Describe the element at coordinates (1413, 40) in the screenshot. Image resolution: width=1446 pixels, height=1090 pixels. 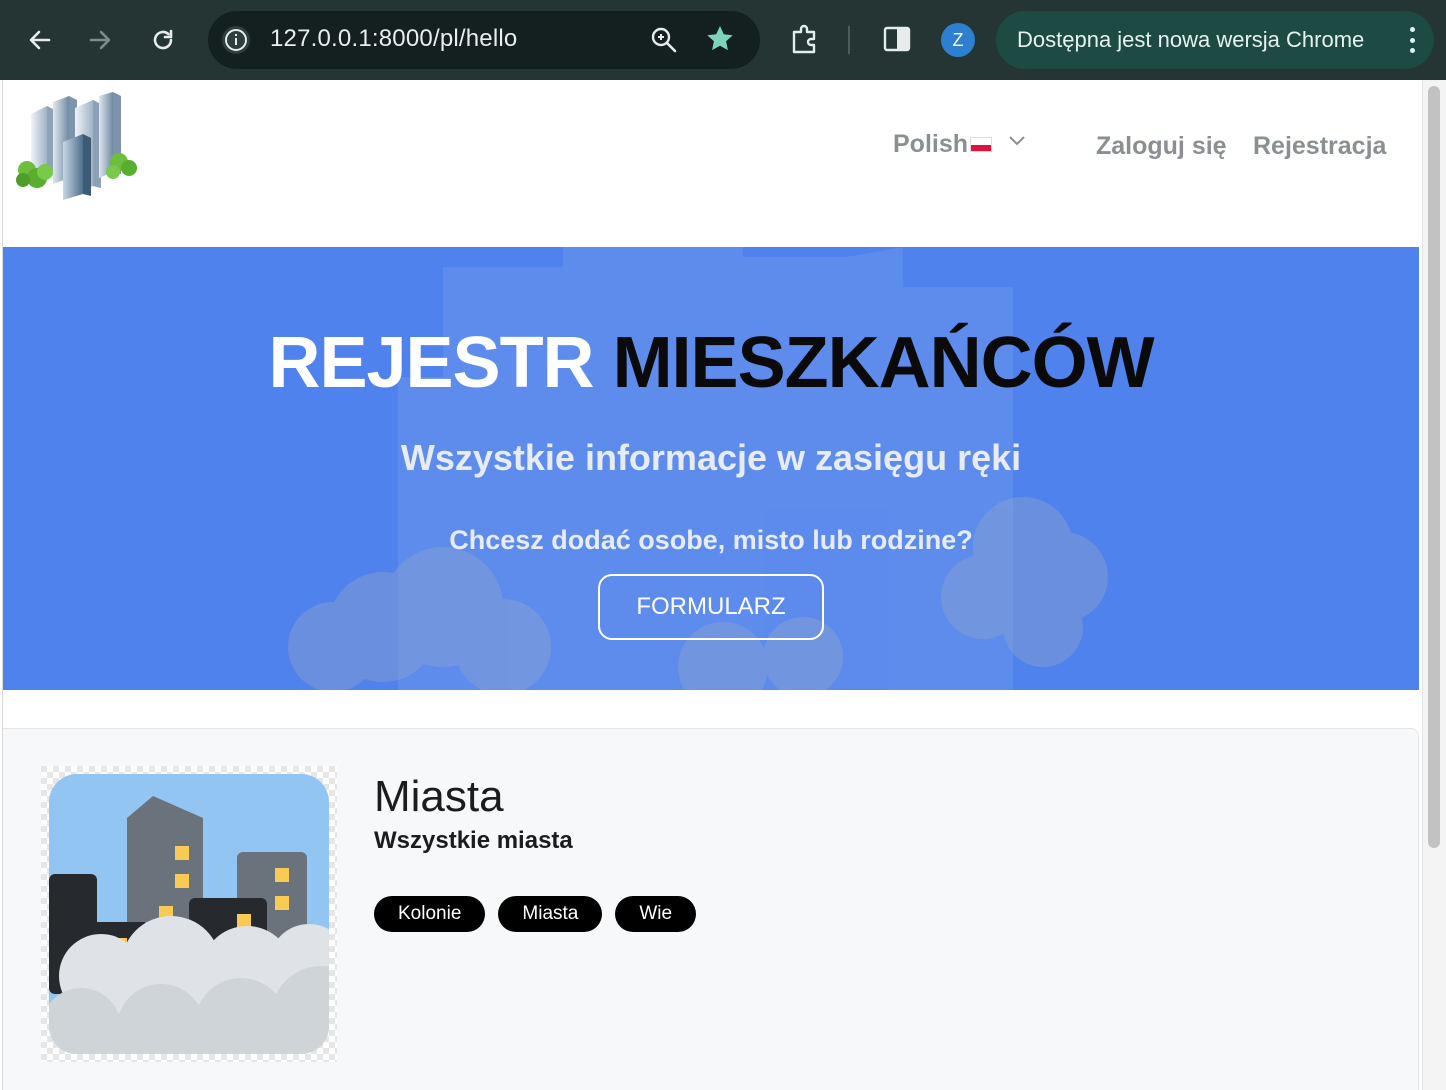
I see `kebab-menu-icon` at that location.